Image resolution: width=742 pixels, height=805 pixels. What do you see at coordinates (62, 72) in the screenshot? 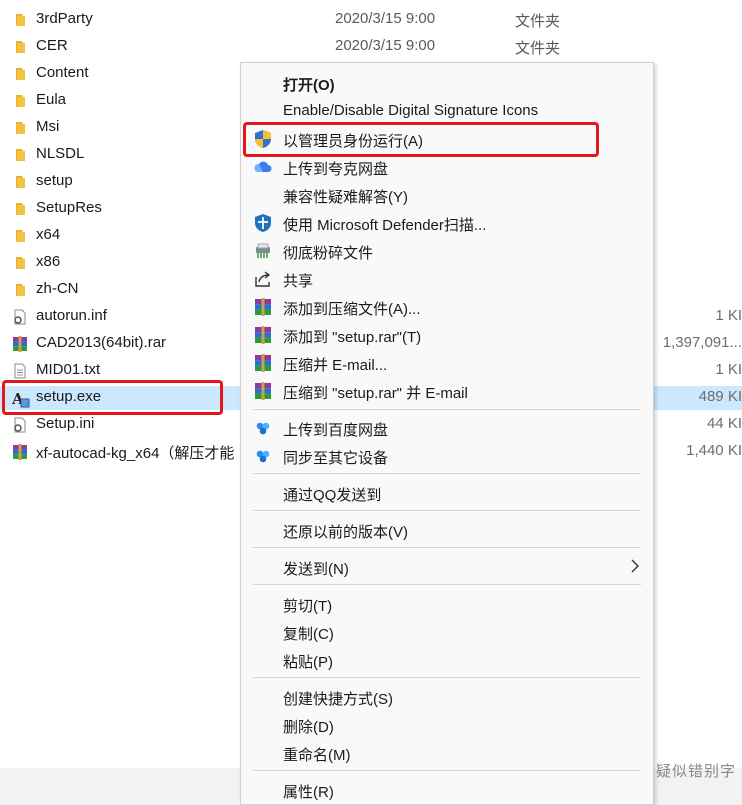
I see `file-name: Content` at bounding box center [62, 72].